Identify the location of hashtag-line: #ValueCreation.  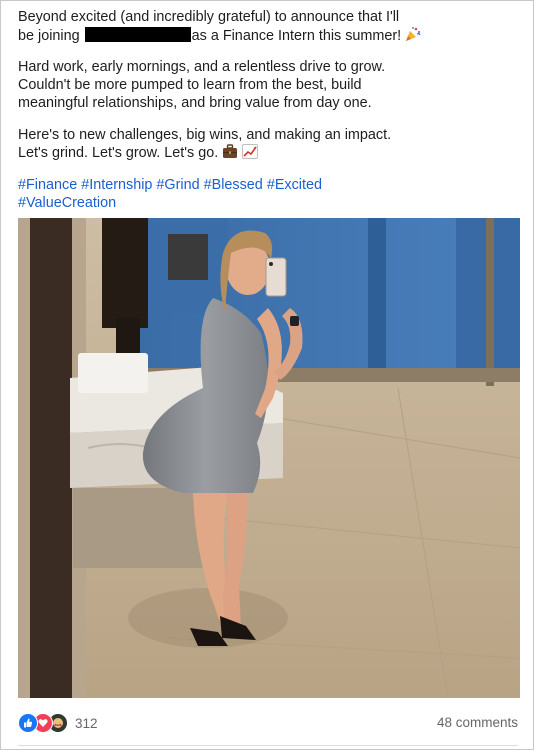
(268, 203).